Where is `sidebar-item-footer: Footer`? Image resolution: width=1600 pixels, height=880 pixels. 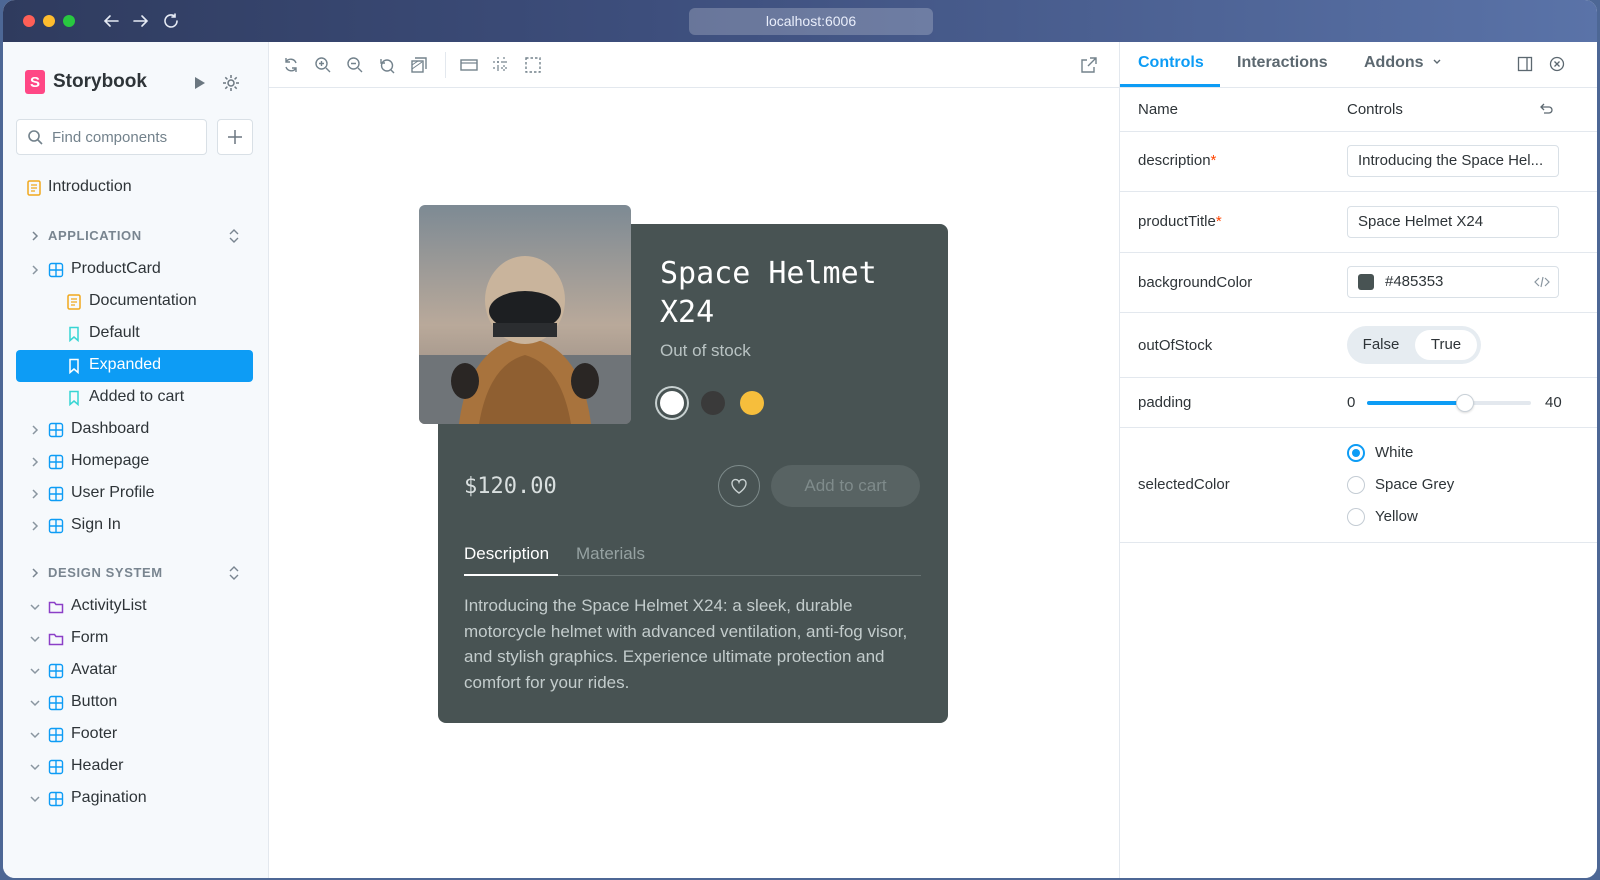 sidebar-item-footer: Footer is located at coordinates (134, 735).